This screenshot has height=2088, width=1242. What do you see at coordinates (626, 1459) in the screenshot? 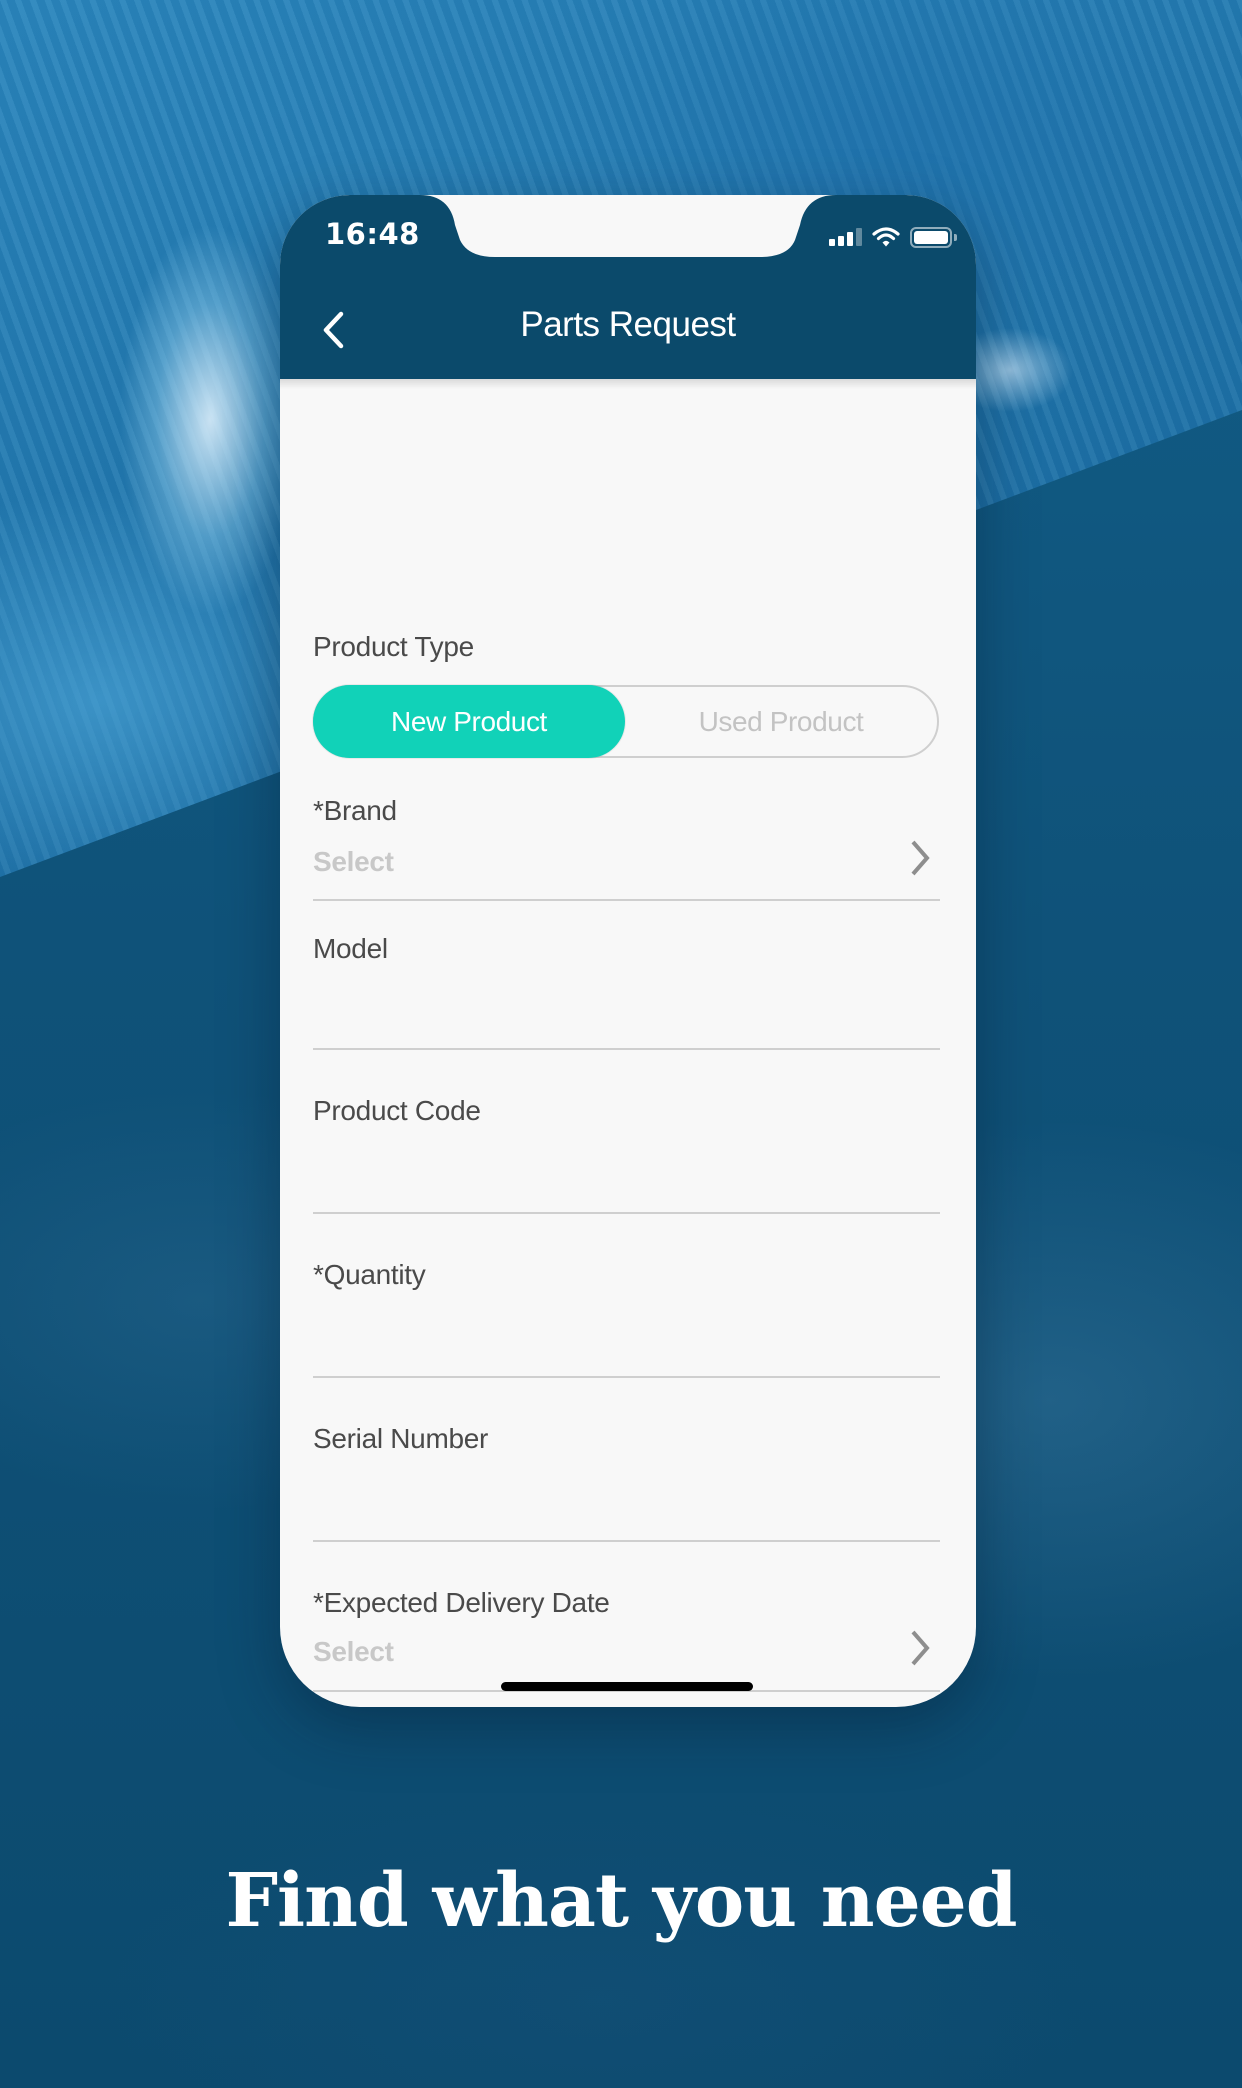
I see `serial-number-input: Serial Number` at bounding box center [626, 1459].